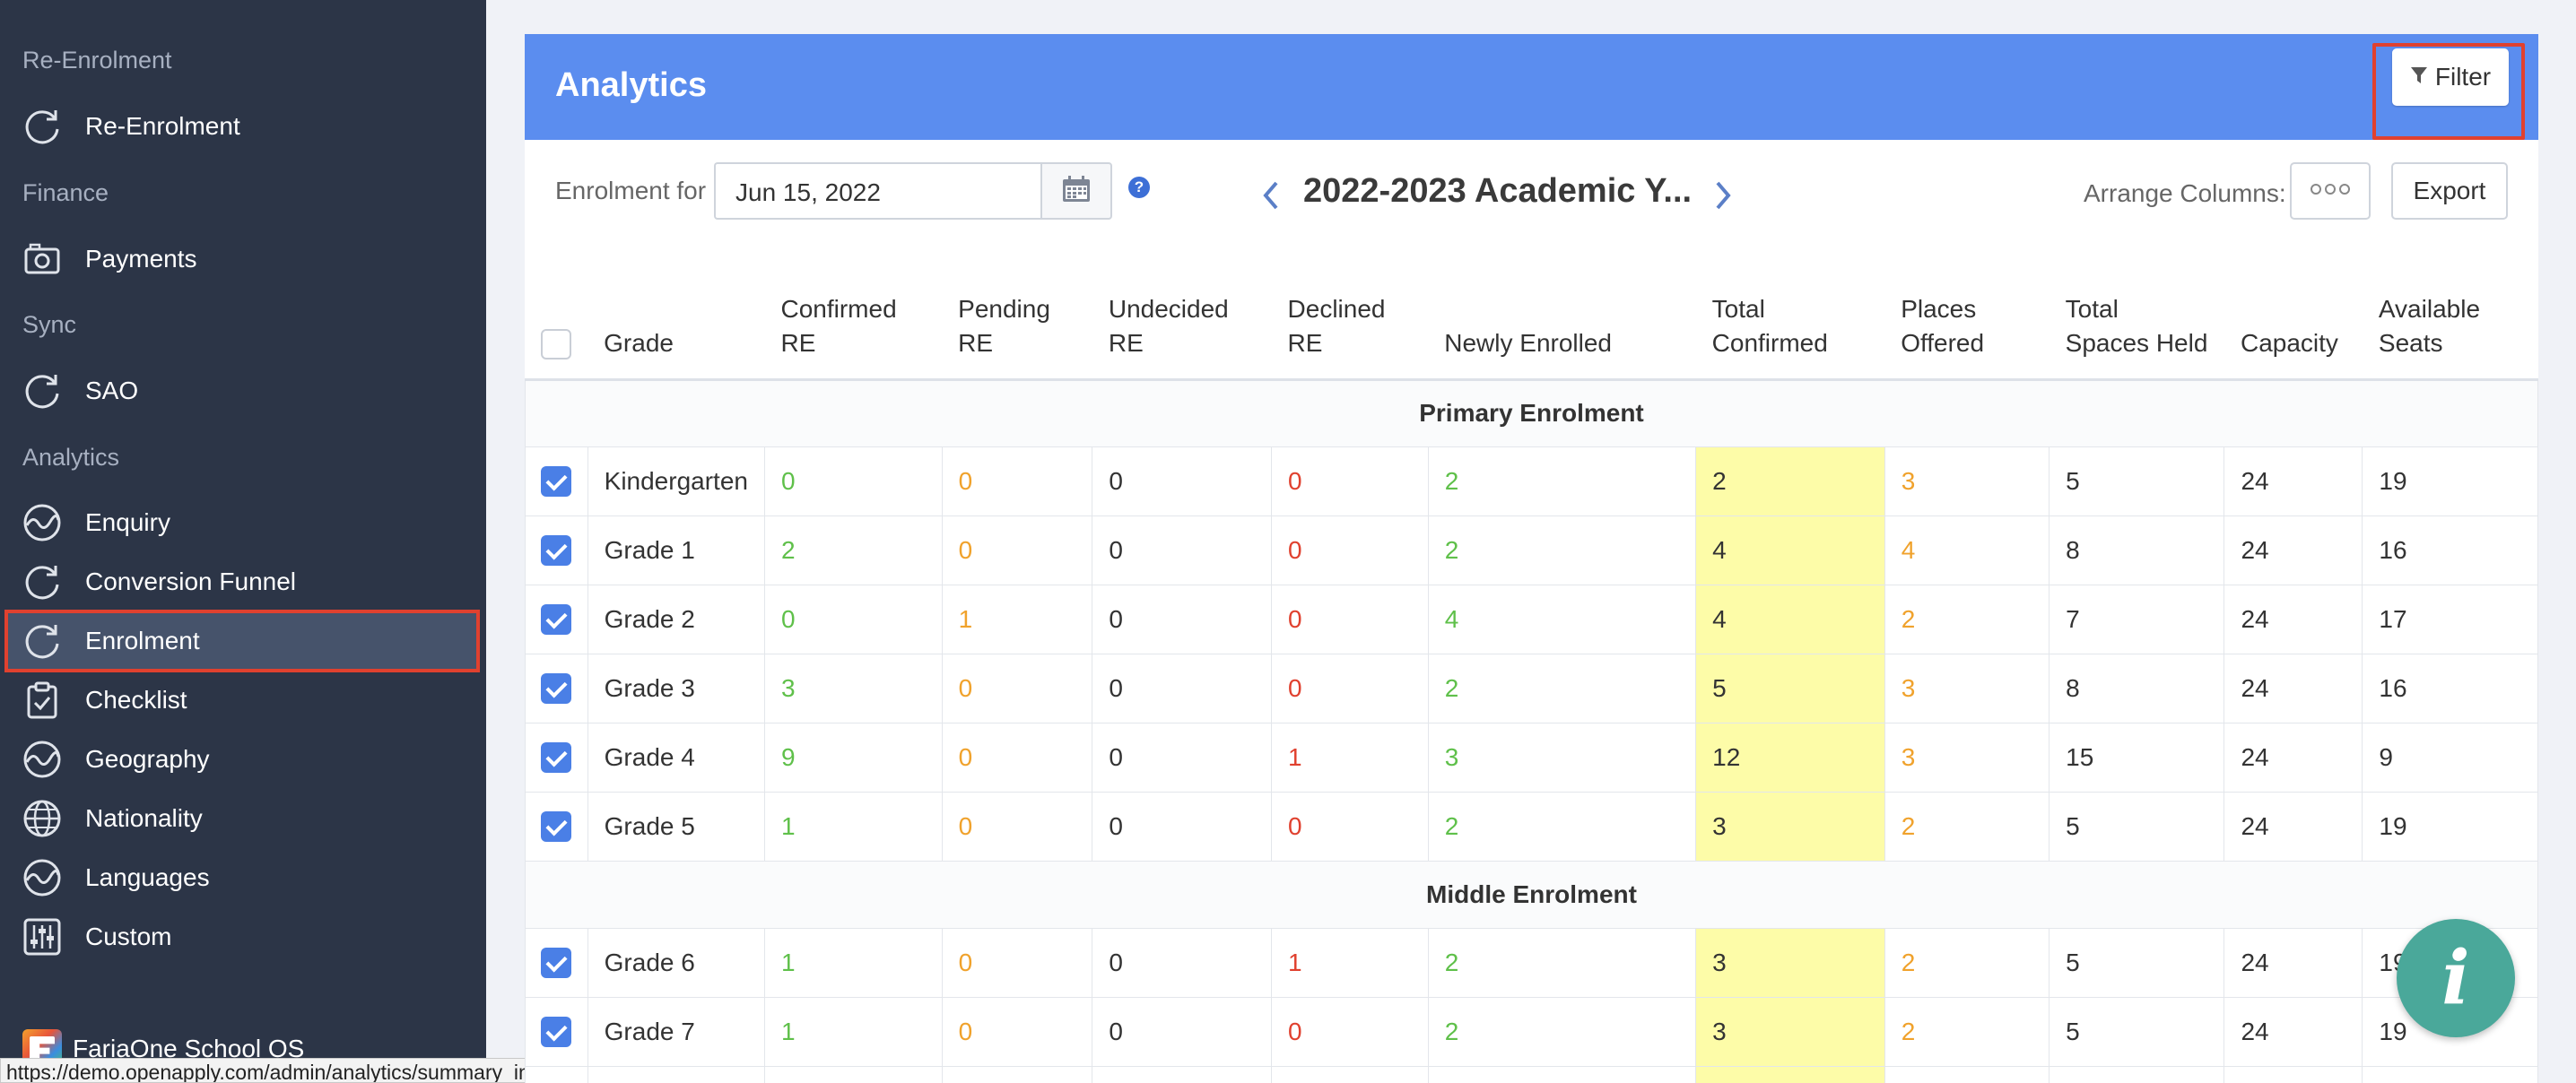 Image resolution: width=2576 pixels, height=1083 pixels. I want to click on sidebar-item-label: Checklist, so click(136, 700).